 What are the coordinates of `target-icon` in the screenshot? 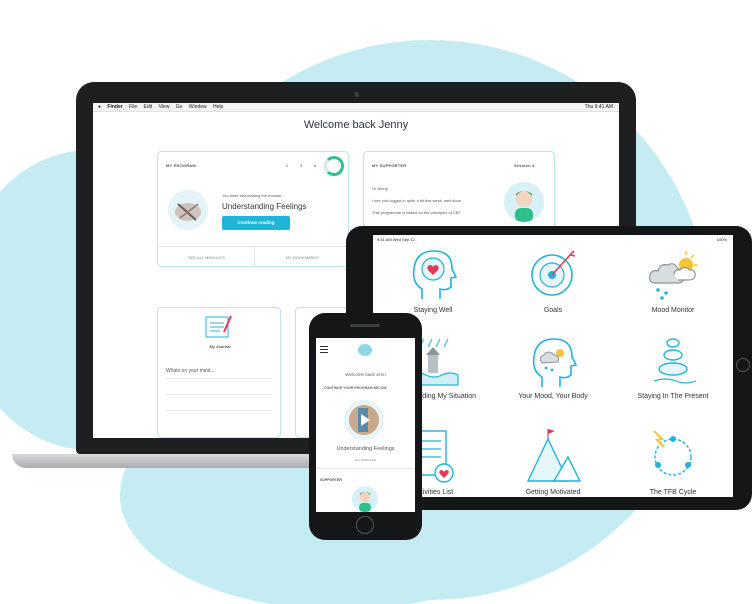 It's located at (553, 273).